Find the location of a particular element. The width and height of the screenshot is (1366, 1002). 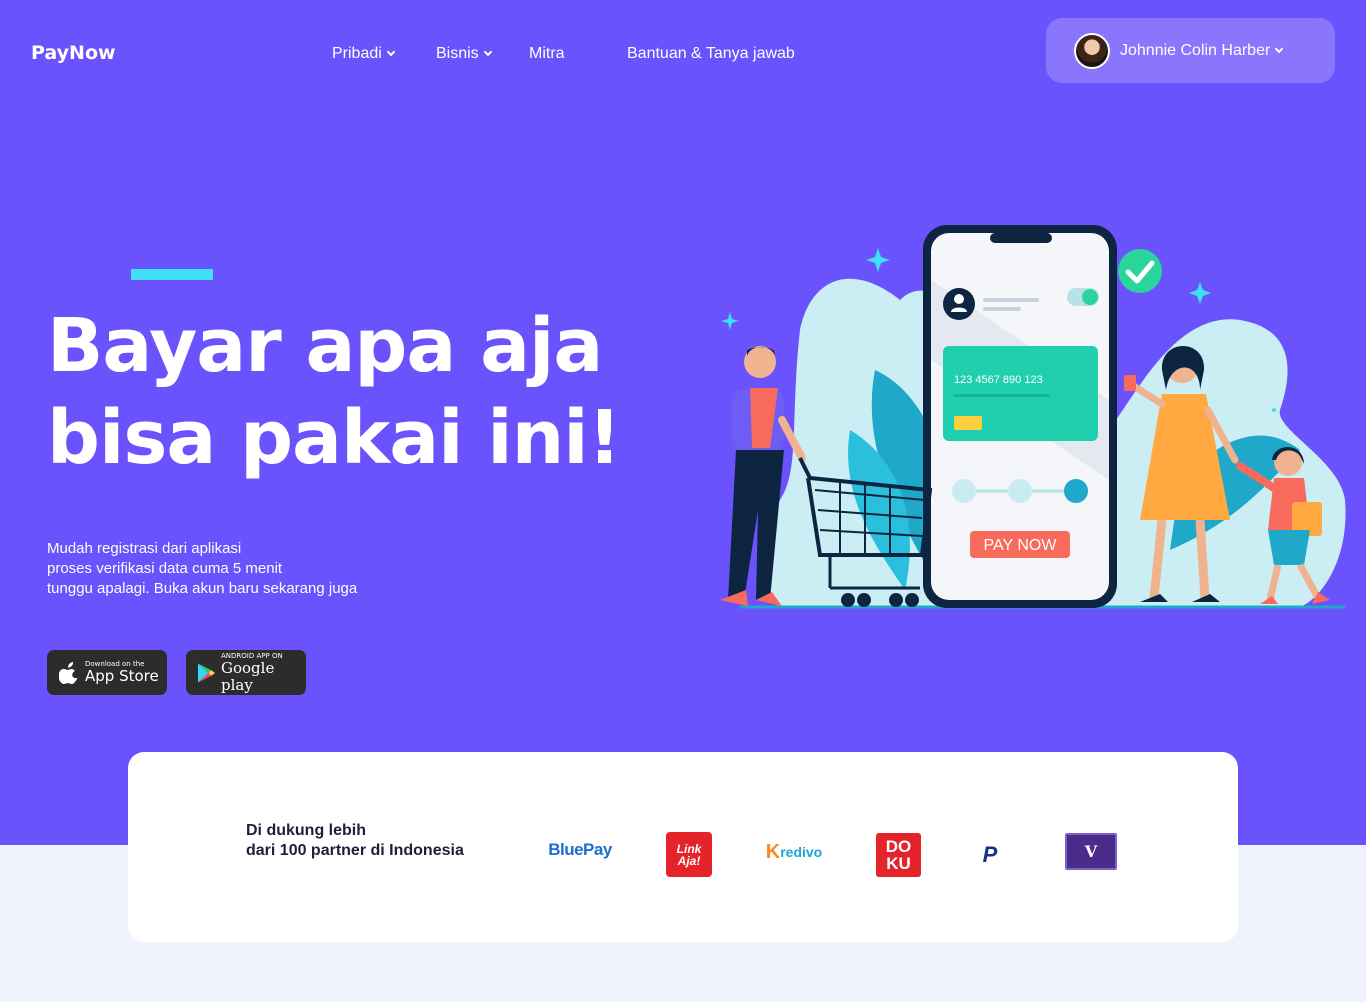

doku-logo: DO KU is located at coordinates (898, 855).